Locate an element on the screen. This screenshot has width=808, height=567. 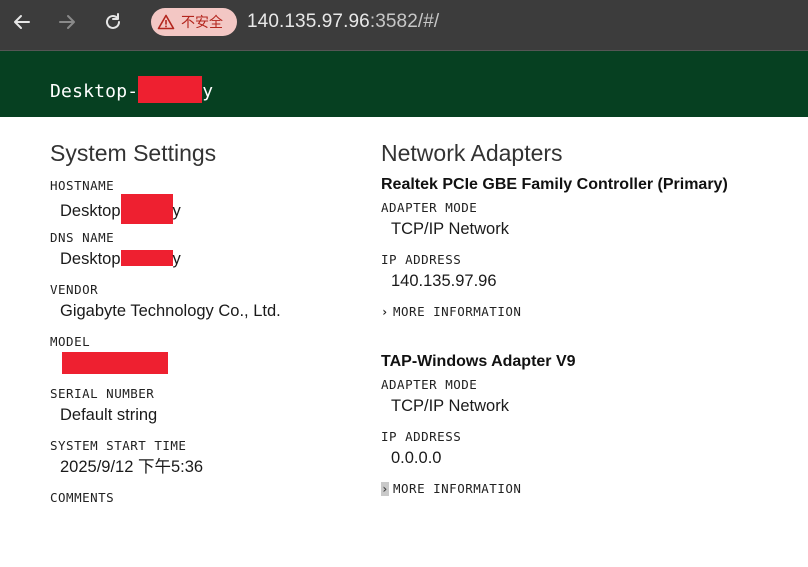
vendor-value: Gigabyte Technology Co., Ltd. is located at coordinates (170, 311).